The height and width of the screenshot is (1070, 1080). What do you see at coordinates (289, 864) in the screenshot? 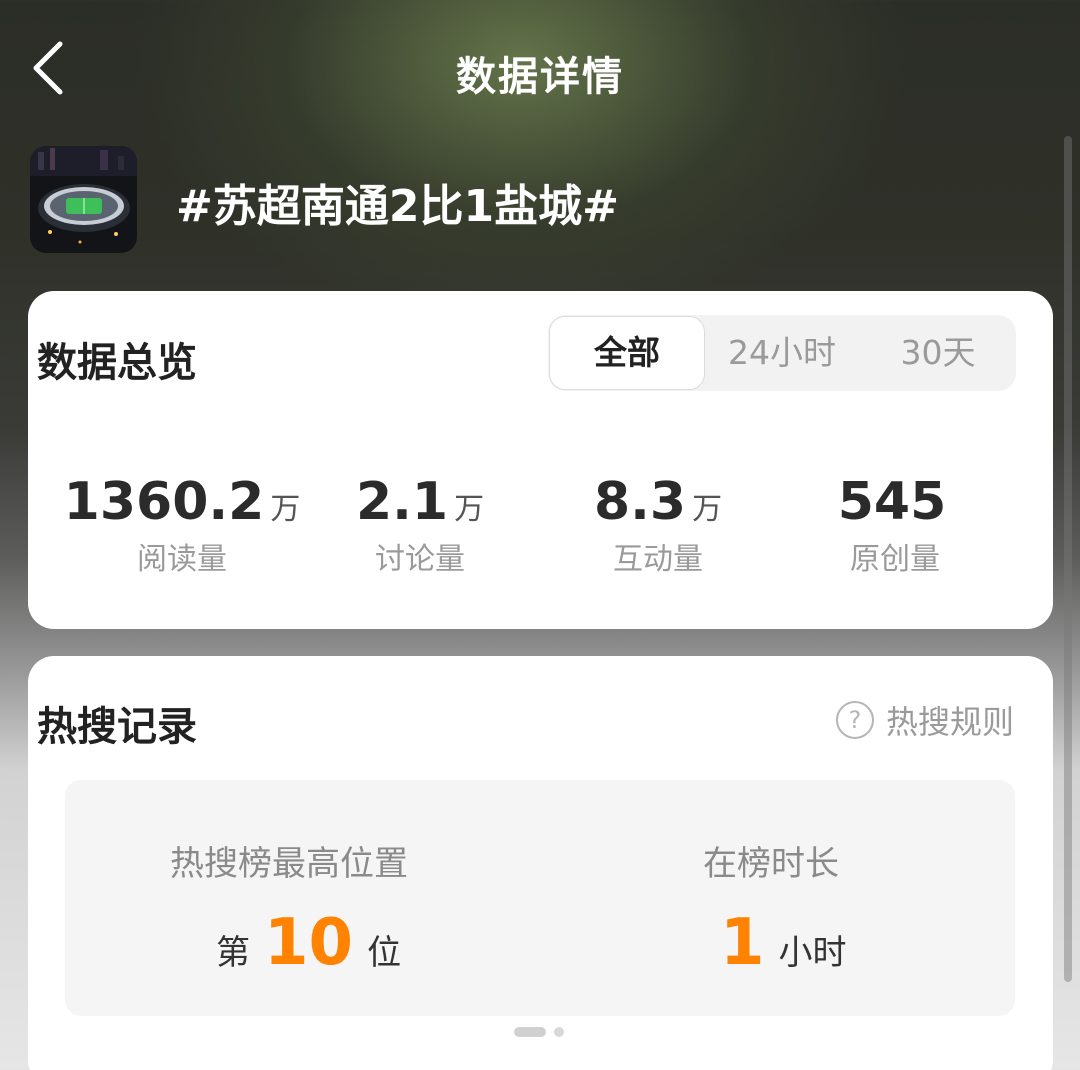
I see `peak-rank-label: 热搜榜最高位置` at bounding box center [289, 864].